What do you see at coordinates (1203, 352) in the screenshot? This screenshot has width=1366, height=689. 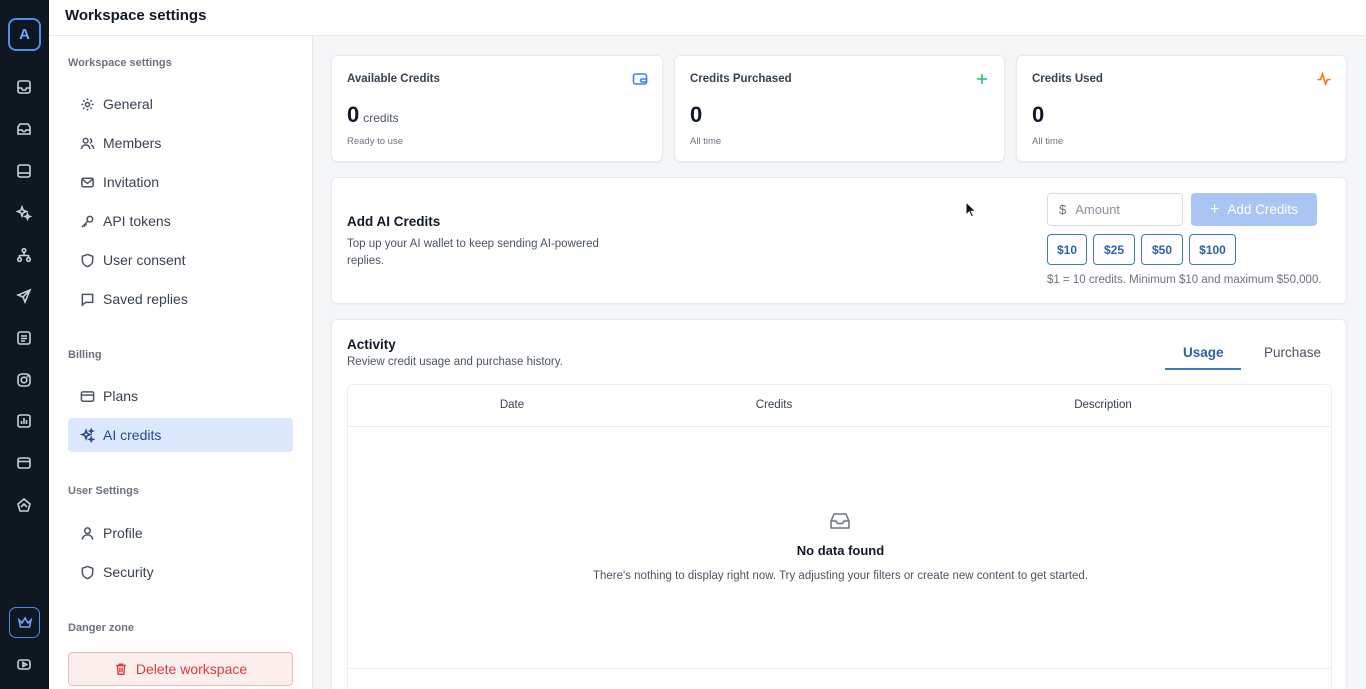 I see `tab-usage: Usage` at bounding box center [1203, 352].